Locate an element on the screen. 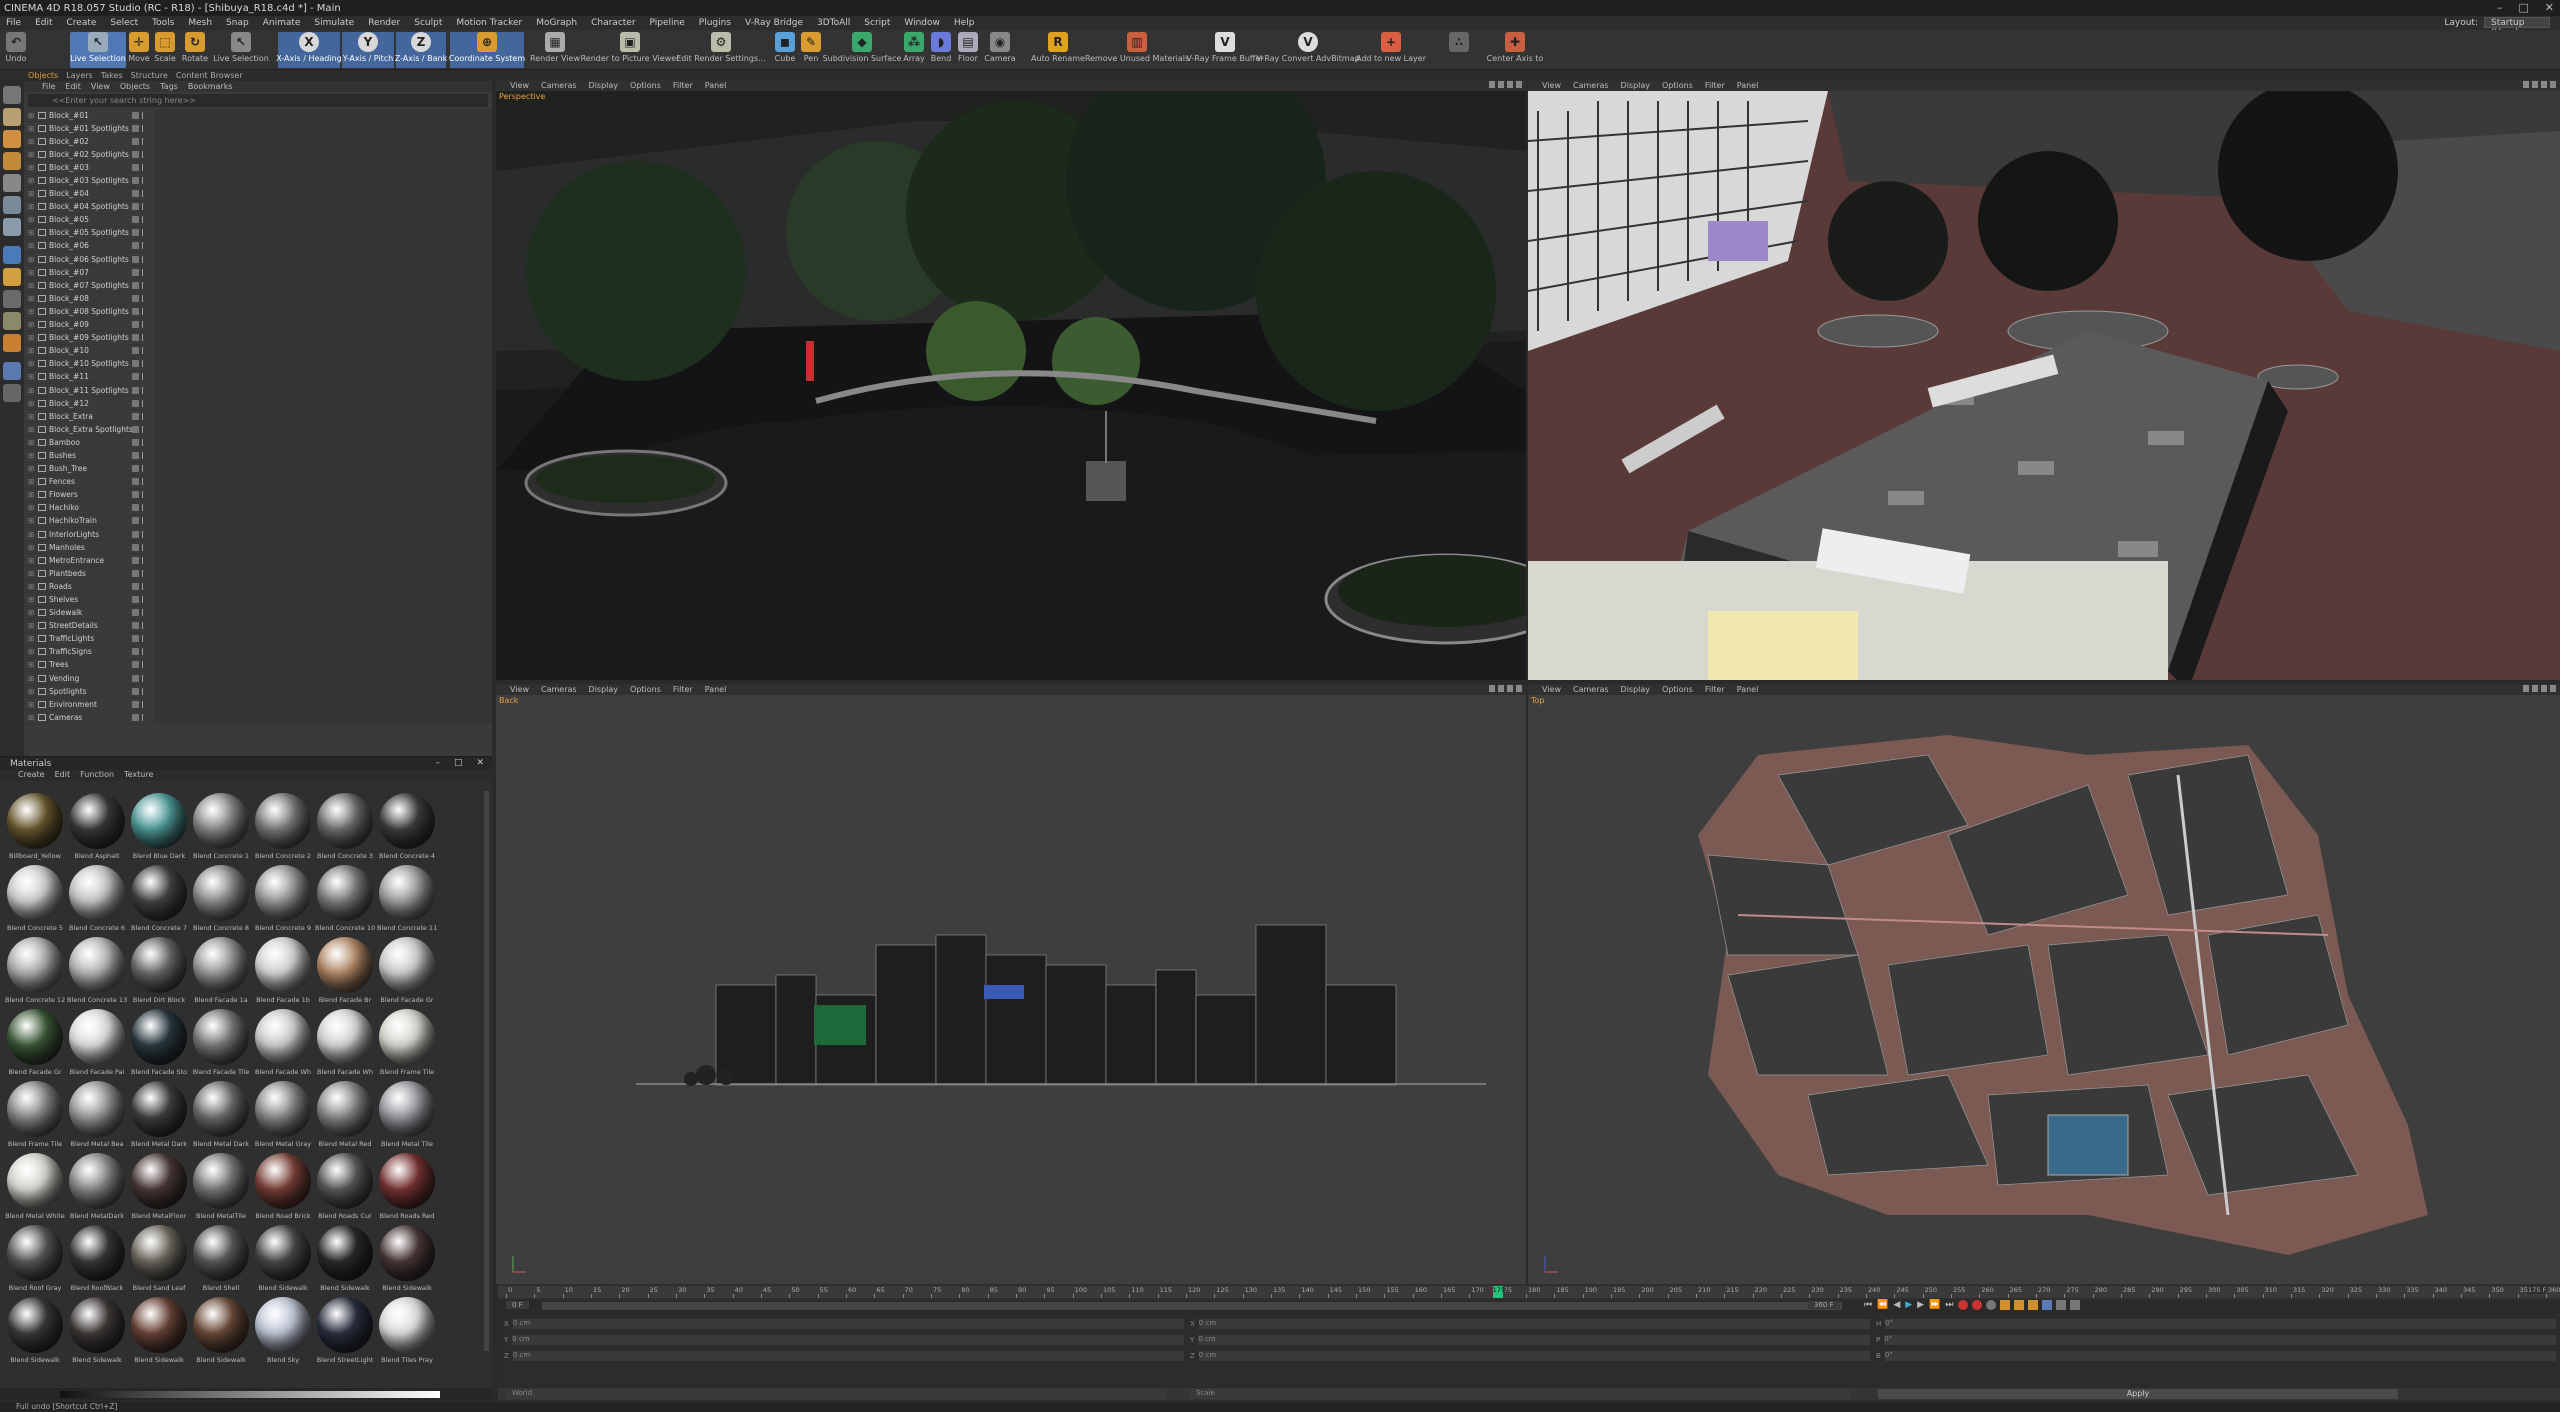 The height and width of the screenshot is (1412, 2560). material-swatch: Blend Facade Pai is located at coordinates (97, 1041).